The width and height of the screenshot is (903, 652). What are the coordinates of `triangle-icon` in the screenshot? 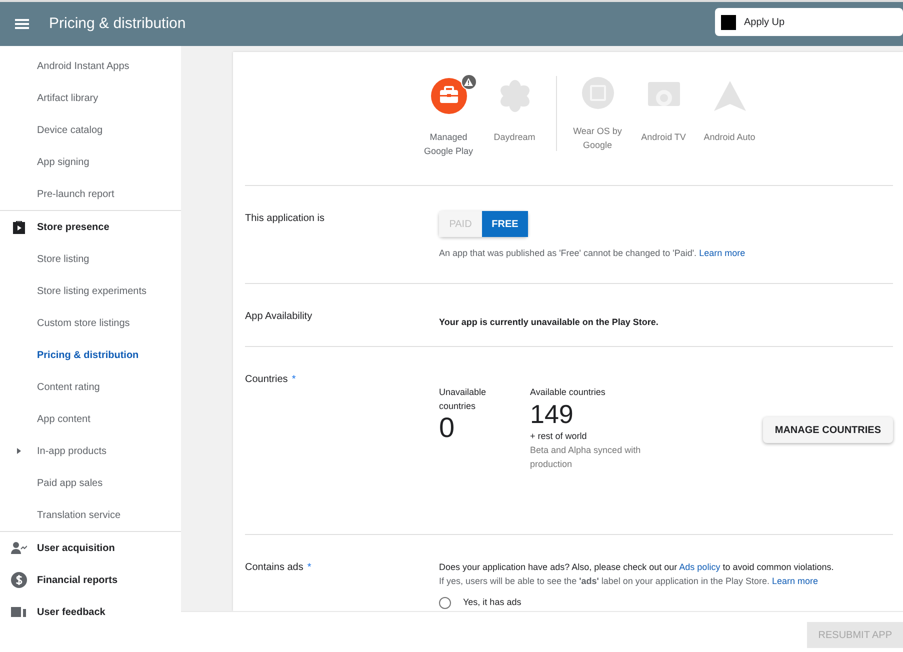 It's located at (729, 96).